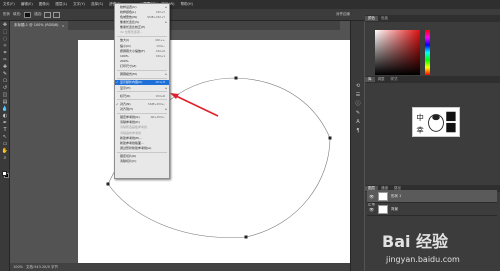 The height and width of the screenshot is (271, 500). I want to click on fill-label: 填充:, so click(17, 14).